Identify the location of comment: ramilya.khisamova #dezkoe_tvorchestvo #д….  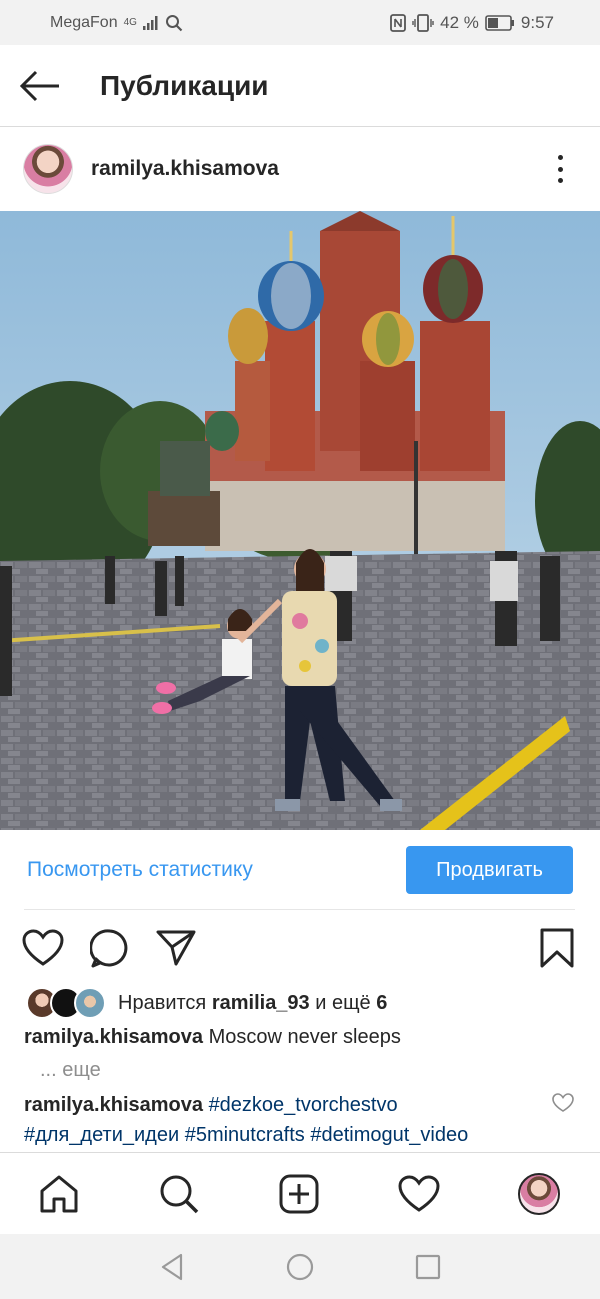
(284, 1120).